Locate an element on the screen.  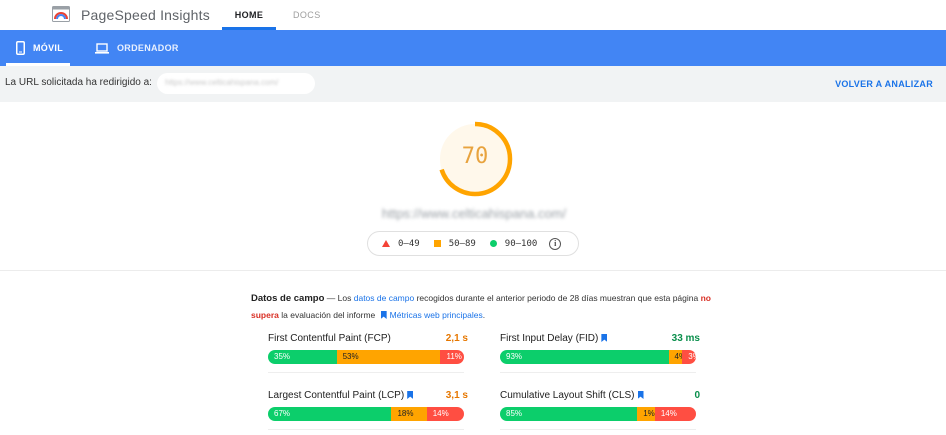
red-triangle-icon is located at coordinates (386, 243).